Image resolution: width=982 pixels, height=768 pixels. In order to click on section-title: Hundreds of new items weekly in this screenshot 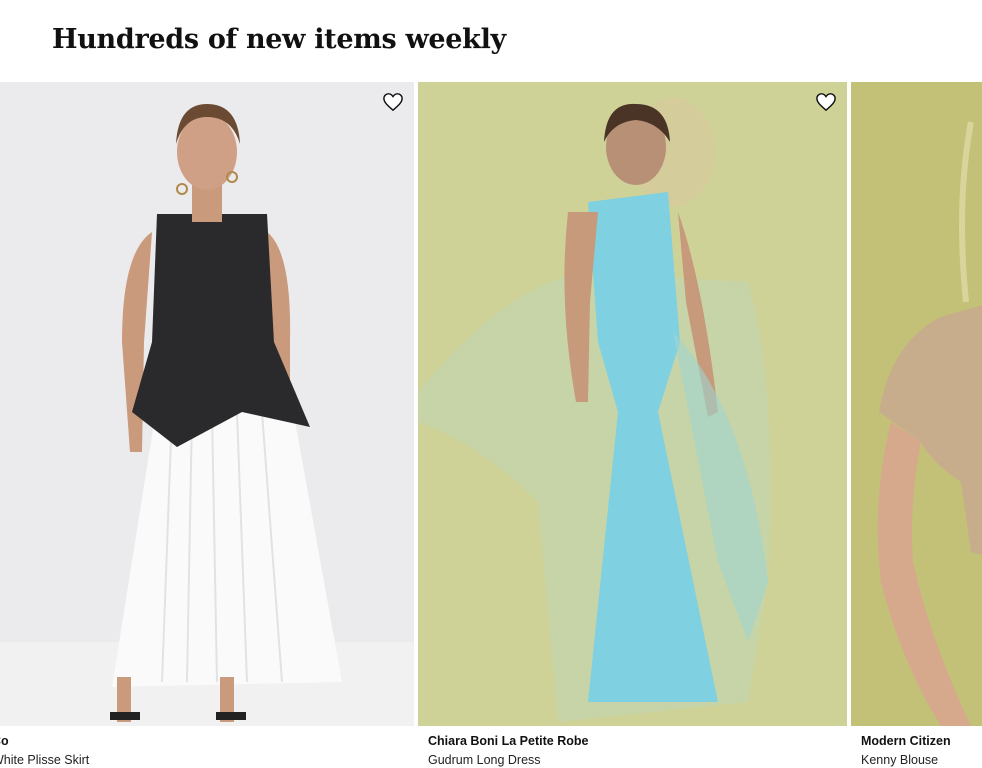, I will do `click(279, 39)`.